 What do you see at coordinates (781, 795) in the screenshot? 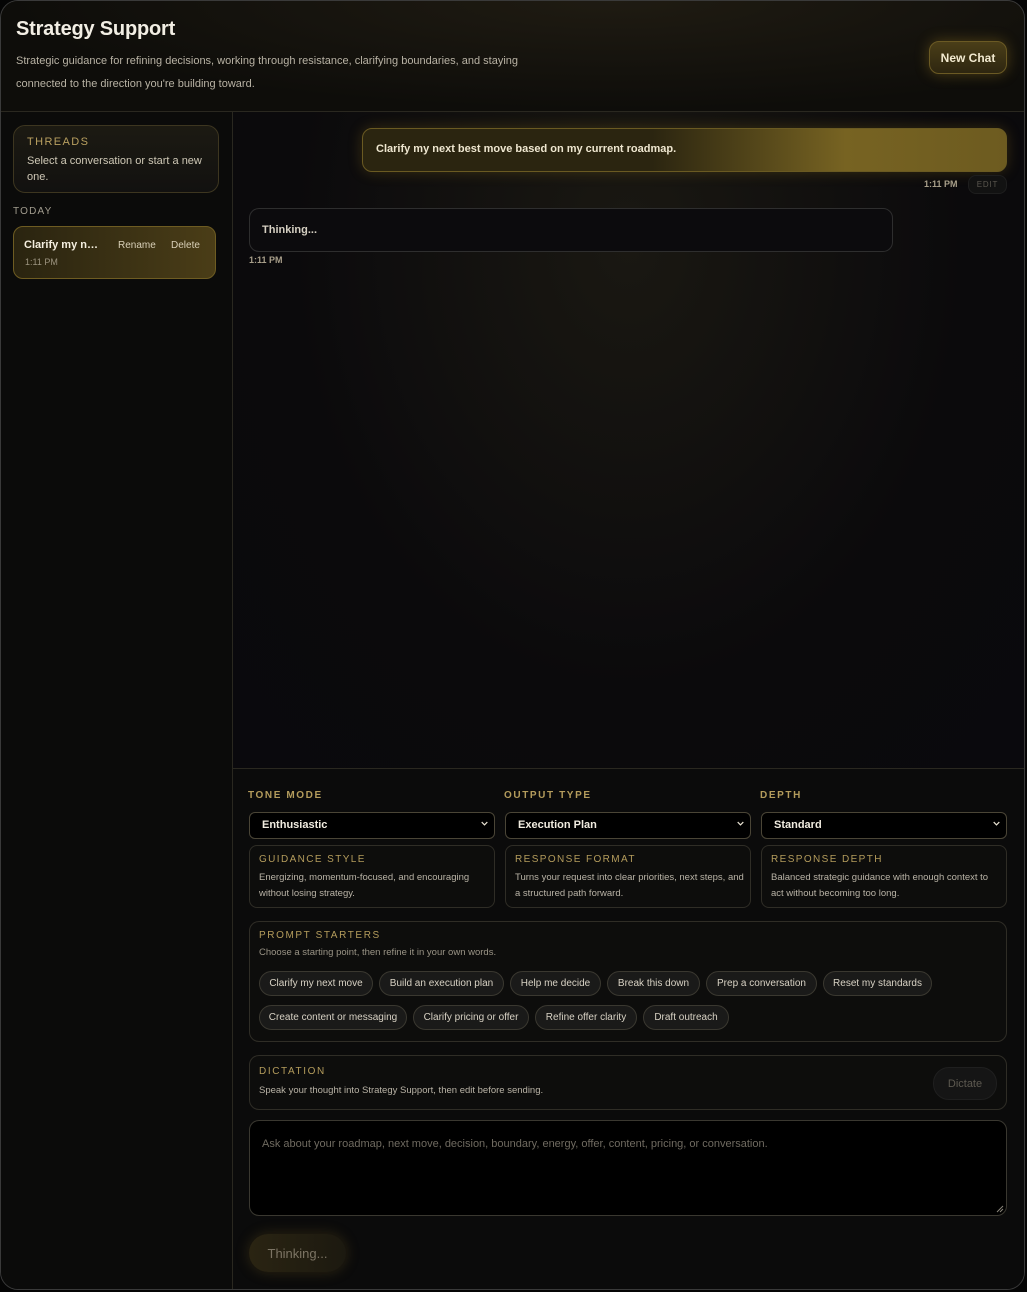
I see `depth-label: DEPTH` at bounding box center [781, 795].